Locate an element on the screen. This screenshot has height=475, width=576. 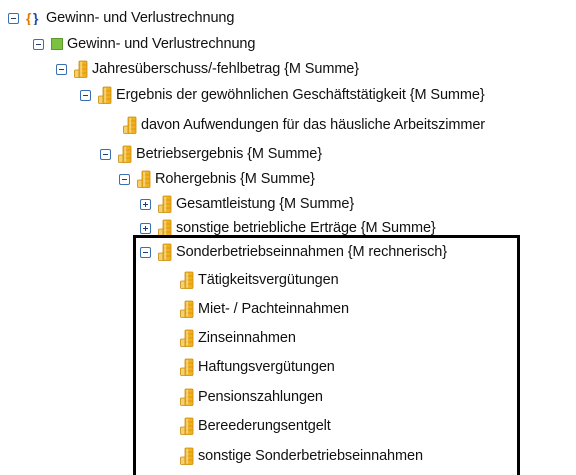
tree-node-label: Bereederungsentgelt is located at coordinates (264, 426).